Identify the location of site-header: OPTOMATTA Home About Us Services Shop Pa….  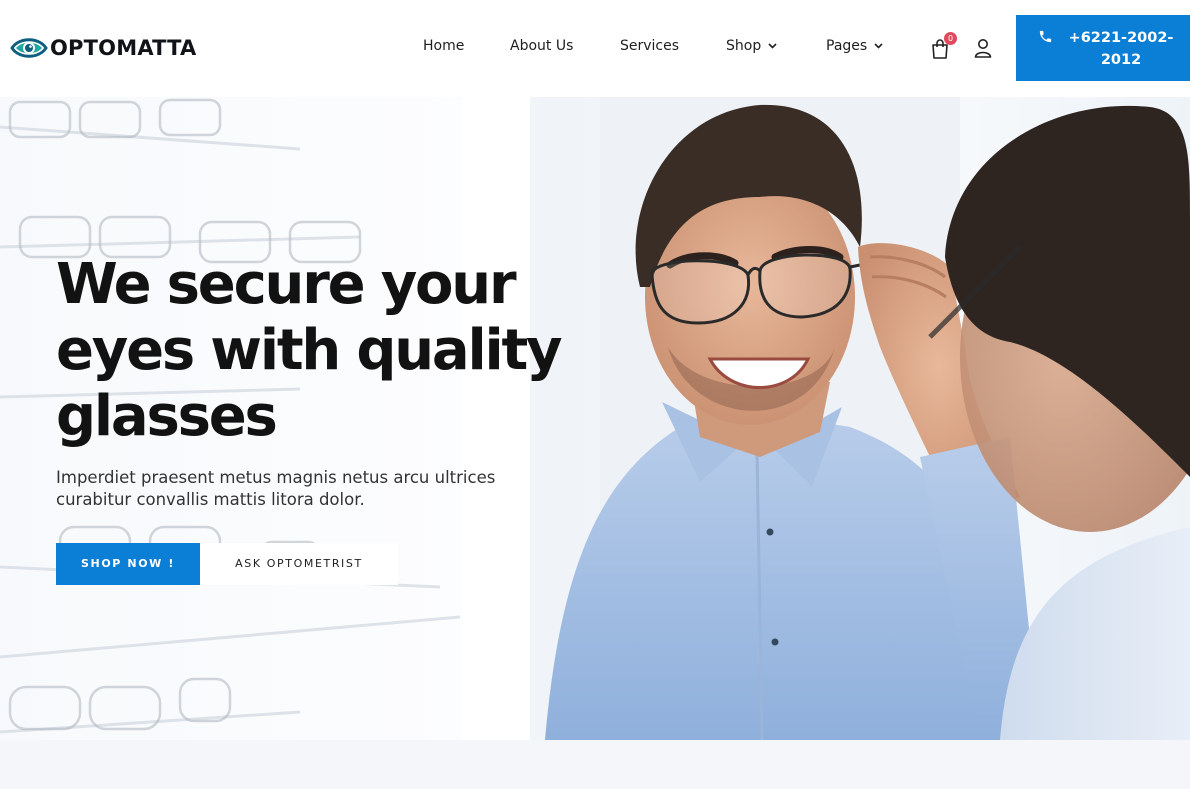
(595, 48).